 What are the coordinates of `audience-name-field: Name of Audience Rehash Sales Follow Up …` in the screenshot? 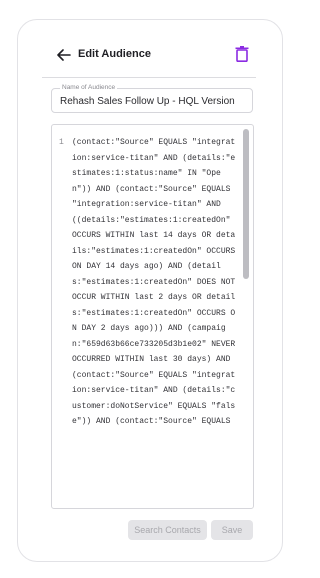 It's located at (152, 98).